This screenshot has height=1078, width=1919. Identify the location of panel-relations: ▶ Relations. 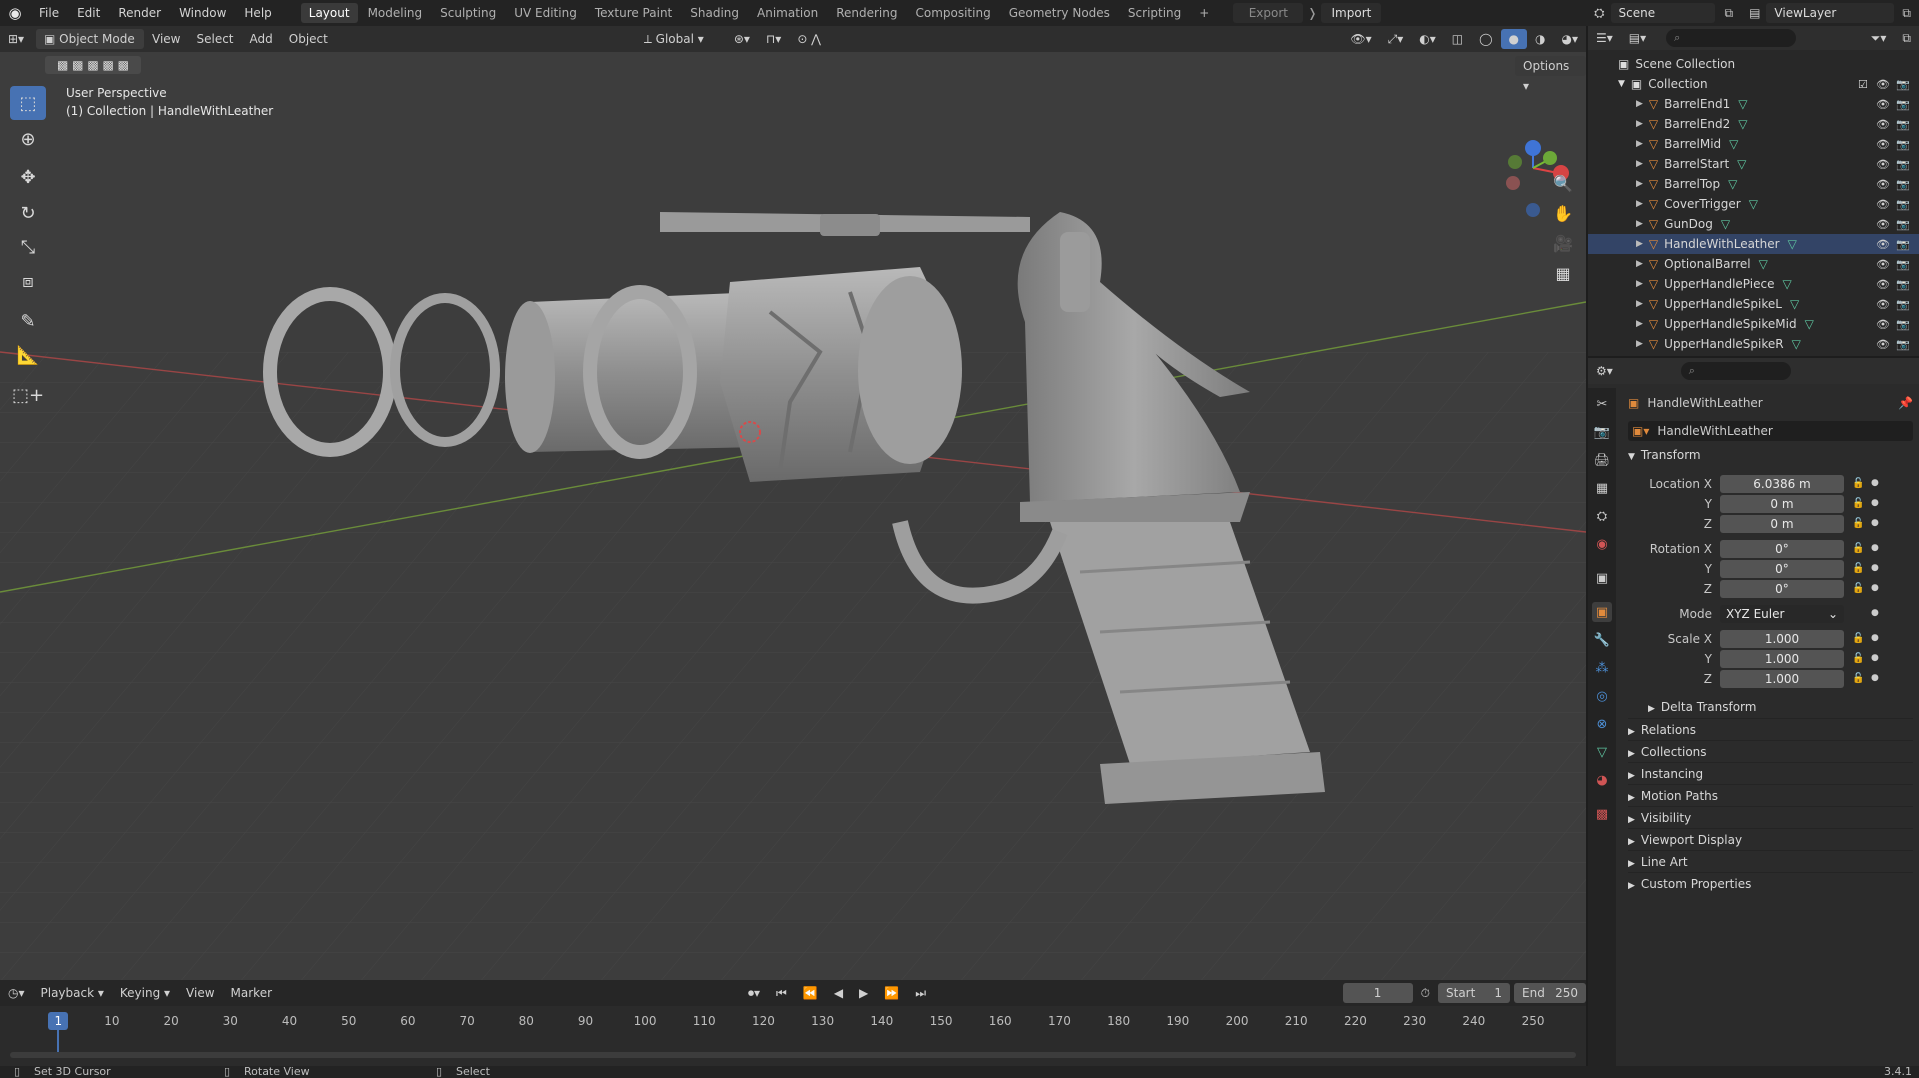
(1770, 729).